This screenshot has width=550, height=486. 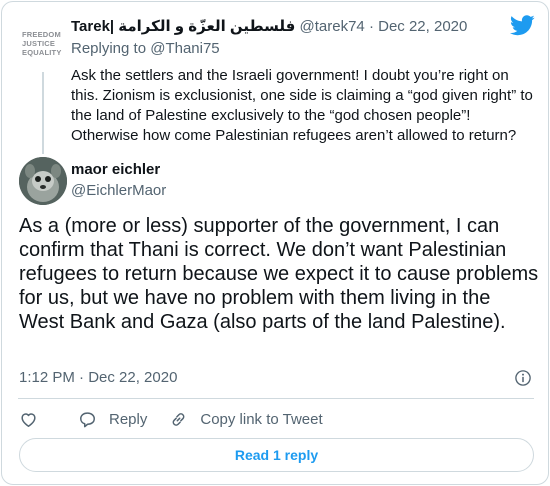 I want to click on copy-link-button: Copy link to Tweet, so click(x=246, y=419).